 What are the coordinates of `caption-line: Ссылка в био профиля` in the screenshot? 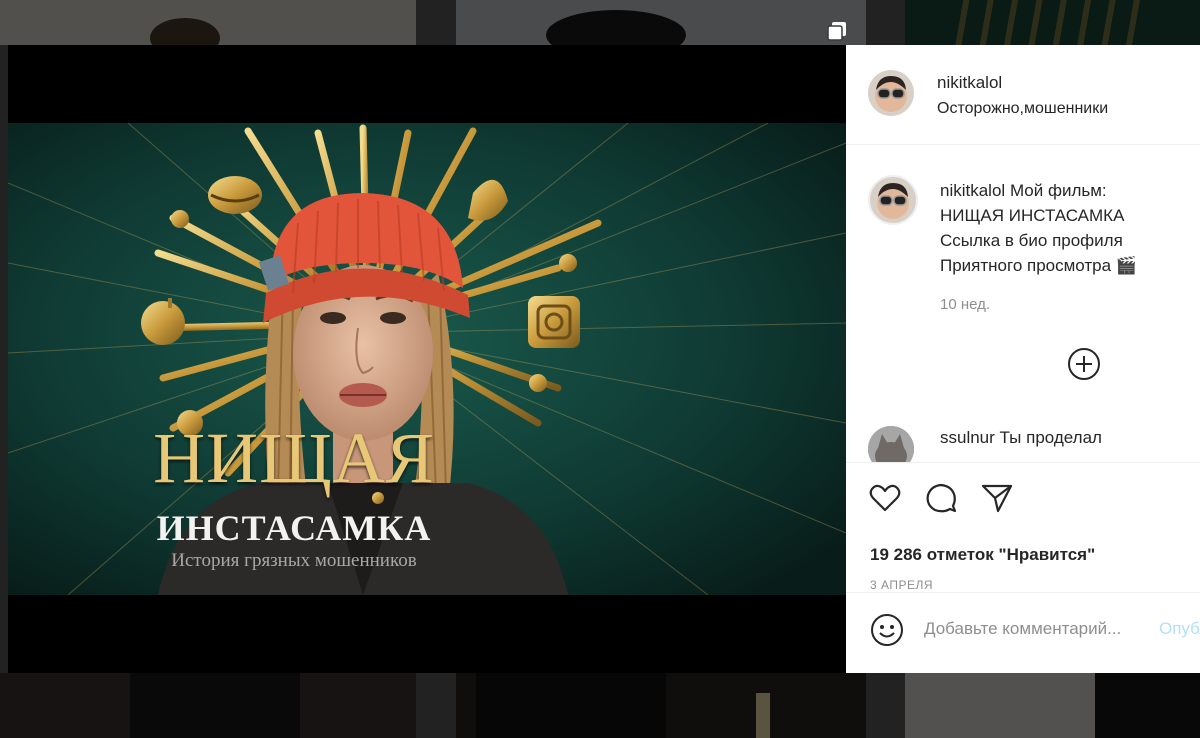 It's located at (1031, 240).